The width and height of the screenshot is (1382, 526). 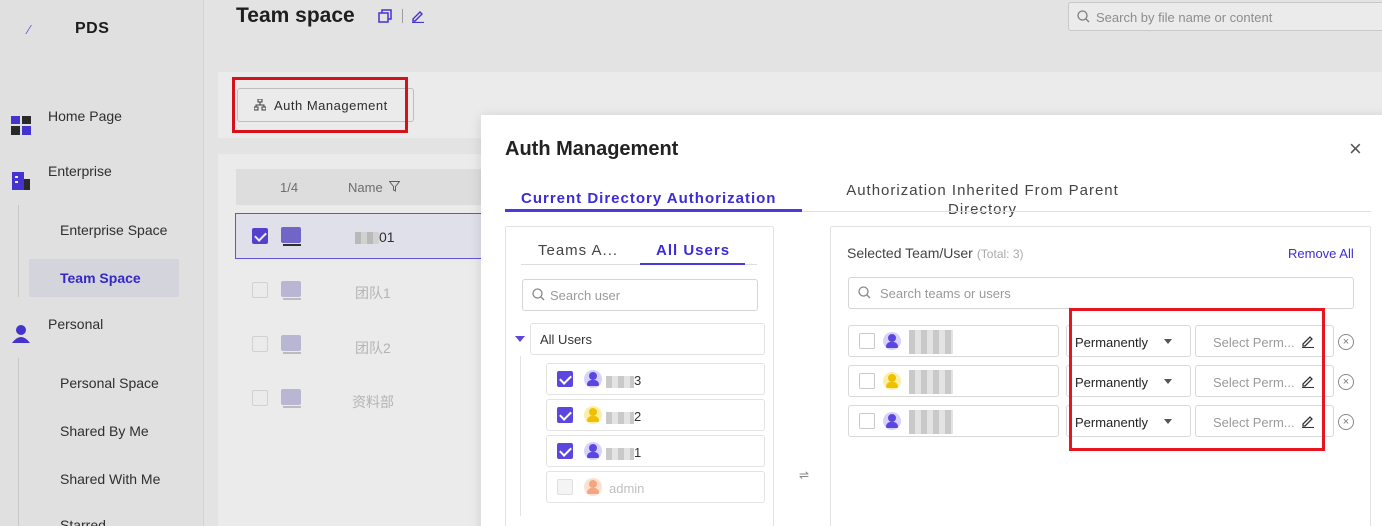 What do you see at coordinates (520, 339) in the screenshot?
I see `chevron-down-icon` at bounding box center [520, 339].